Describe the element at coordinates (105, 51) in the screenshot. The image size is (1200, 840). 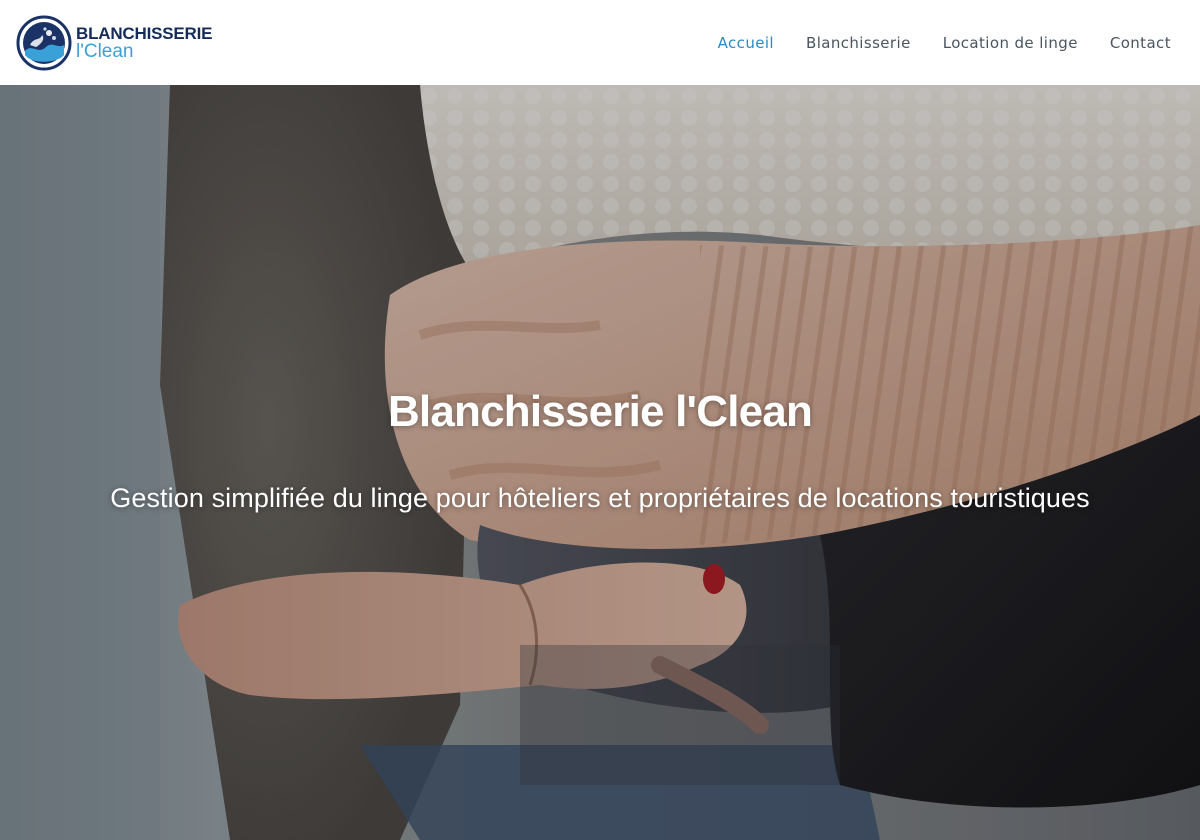
I see `logo-wordmark-bottom: l'Clean` at that location.